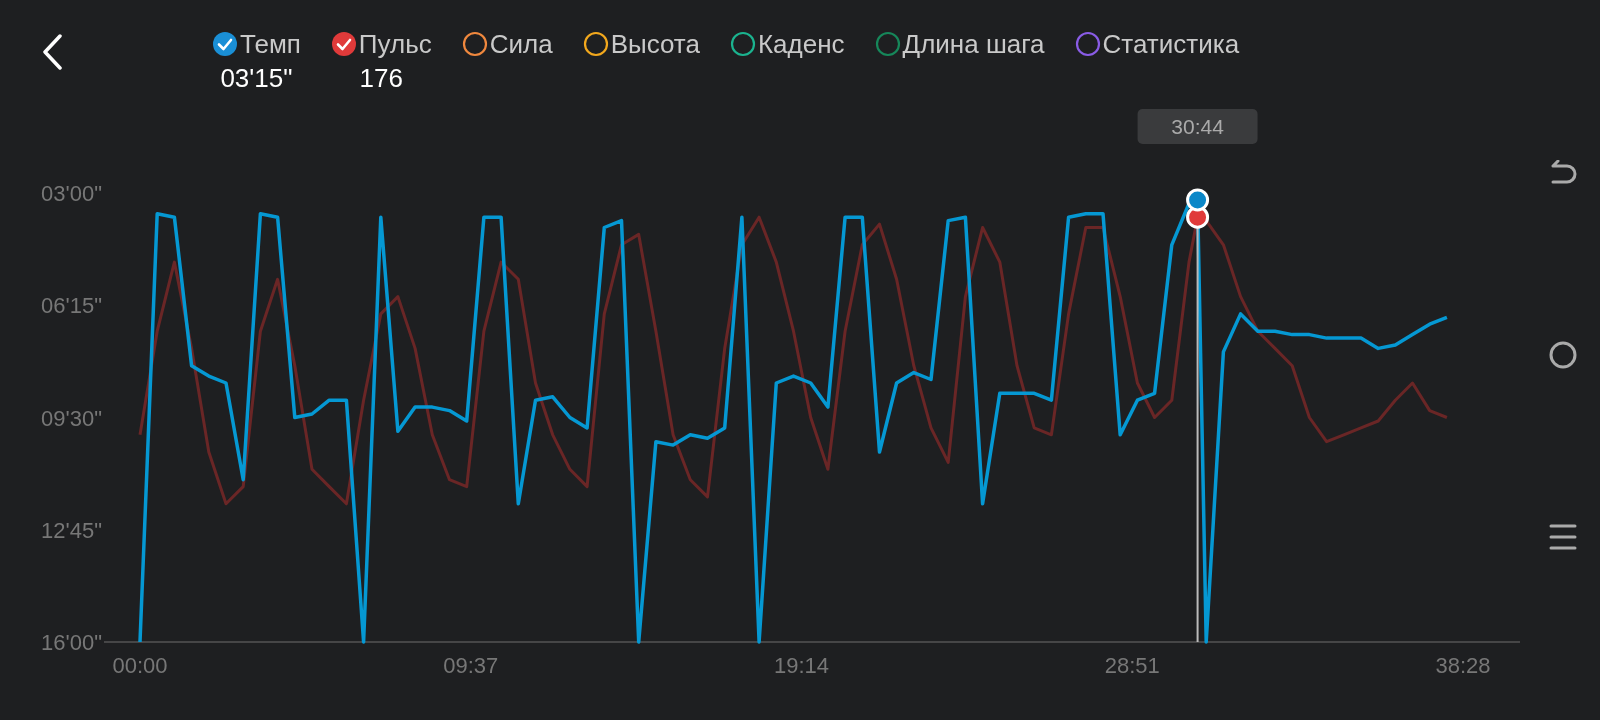 The height and width of the screenshot is (720, 1600). What do you see at coordinates (1562, 355) in the screenshot?
I see `home-nav-icon` at bounding box center [1562, 355].